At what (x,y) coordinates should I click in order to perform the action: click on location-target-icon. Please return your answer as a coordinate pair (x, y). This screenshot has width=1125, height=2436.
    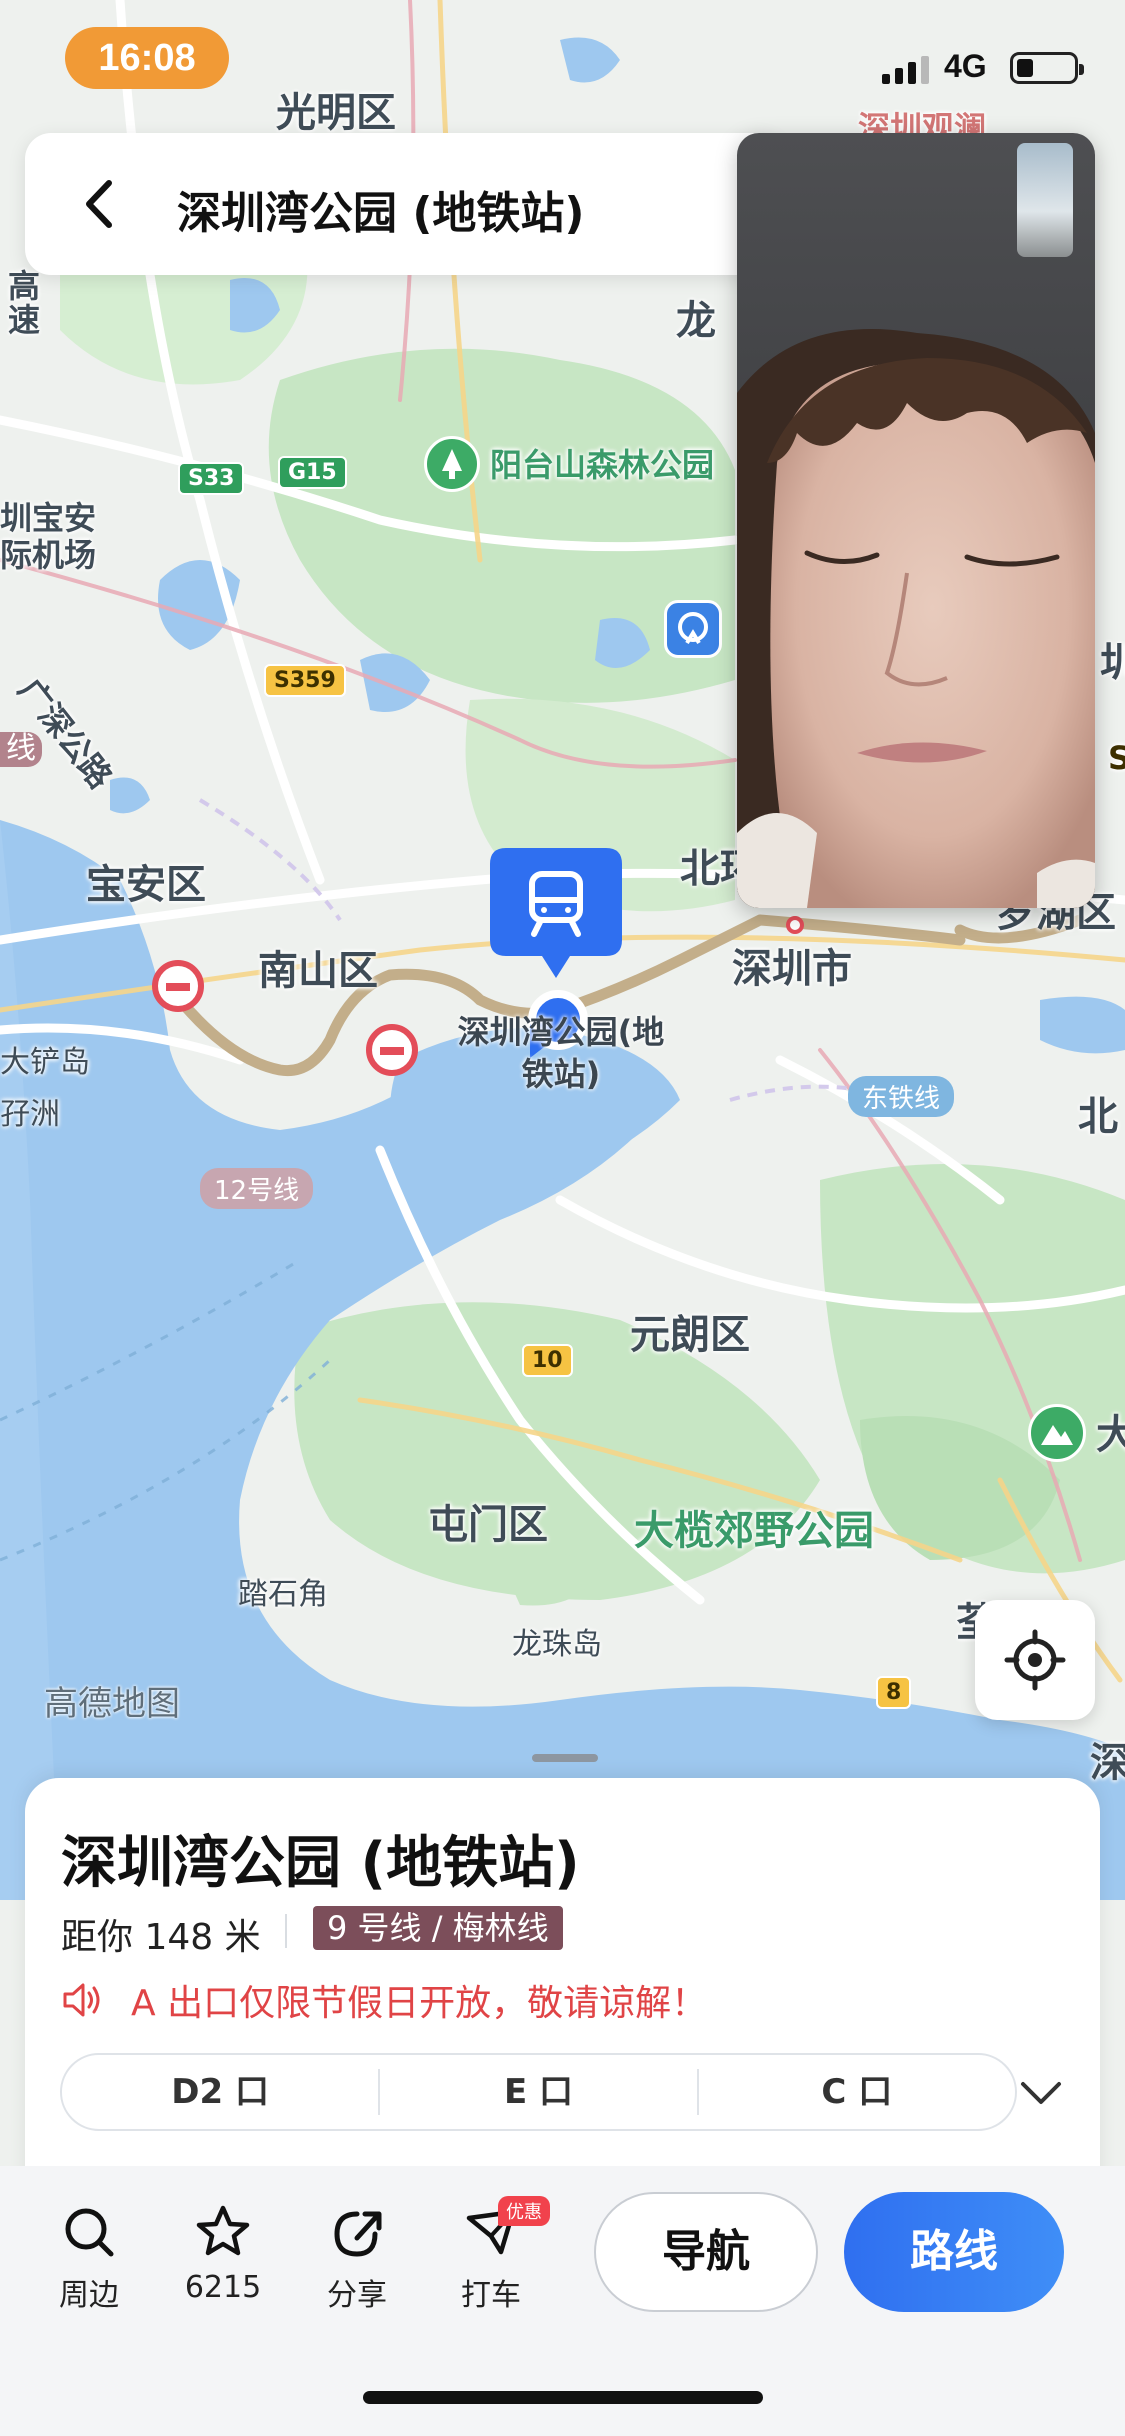
    Looking at the image, I should click on (1035, 1660).